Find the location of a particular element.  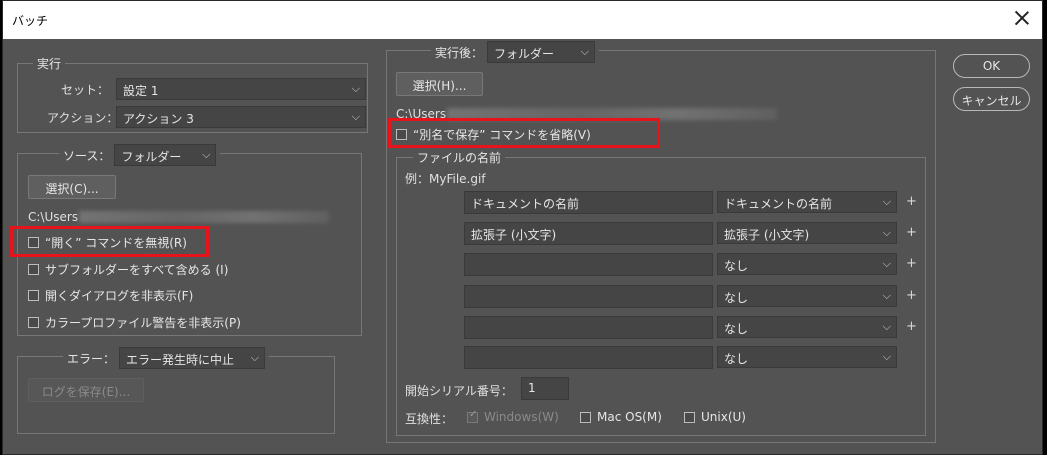

include-subfolders-checkbox: サブフォルダーをすべて含める (I) is located at coordinates (128, 269).